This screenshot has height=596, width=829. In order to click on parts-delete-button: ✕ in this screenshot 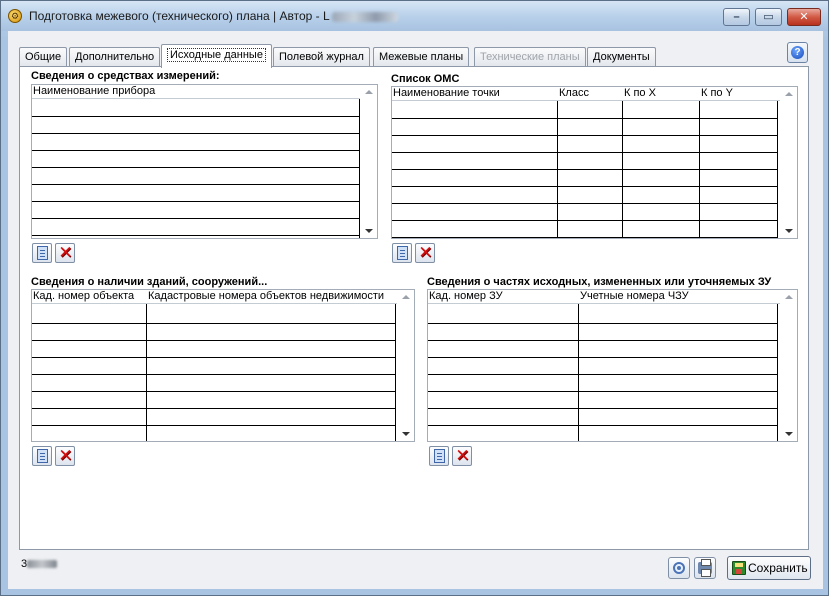, I will do `click(462, 456)`.